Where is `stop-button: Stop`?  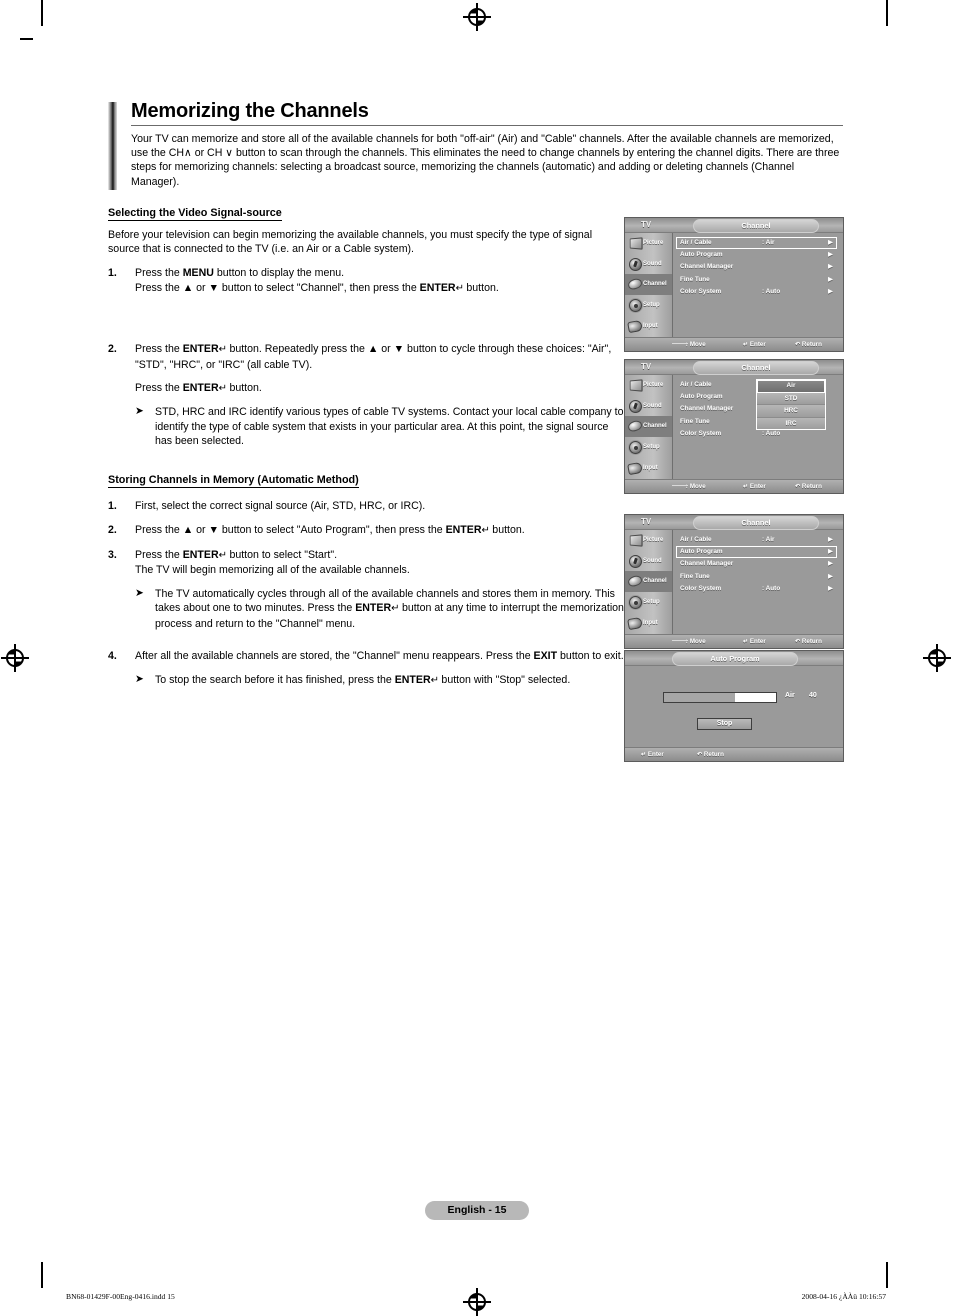
stop-button: Stop is located at coordinates (724, 724).